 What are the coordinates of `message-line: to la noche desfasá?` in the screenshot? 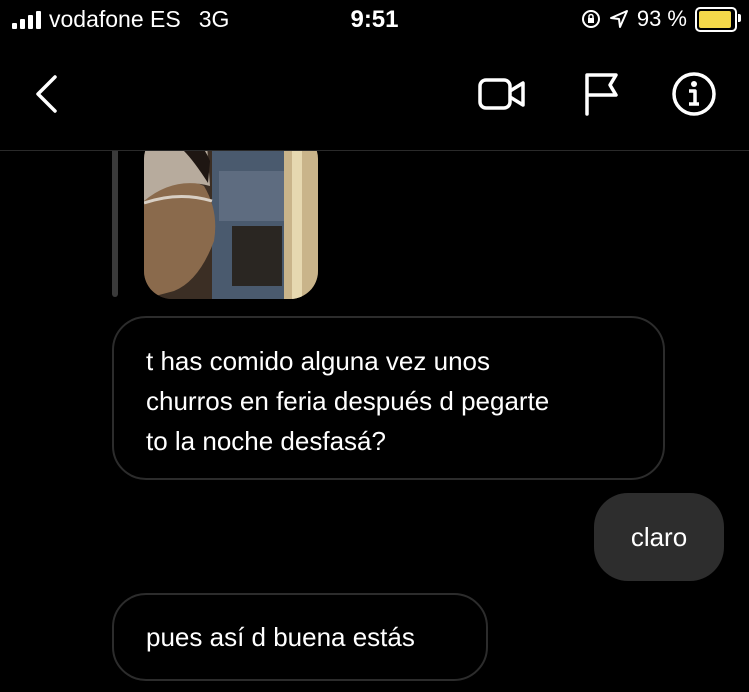 It's located at (266, 441).